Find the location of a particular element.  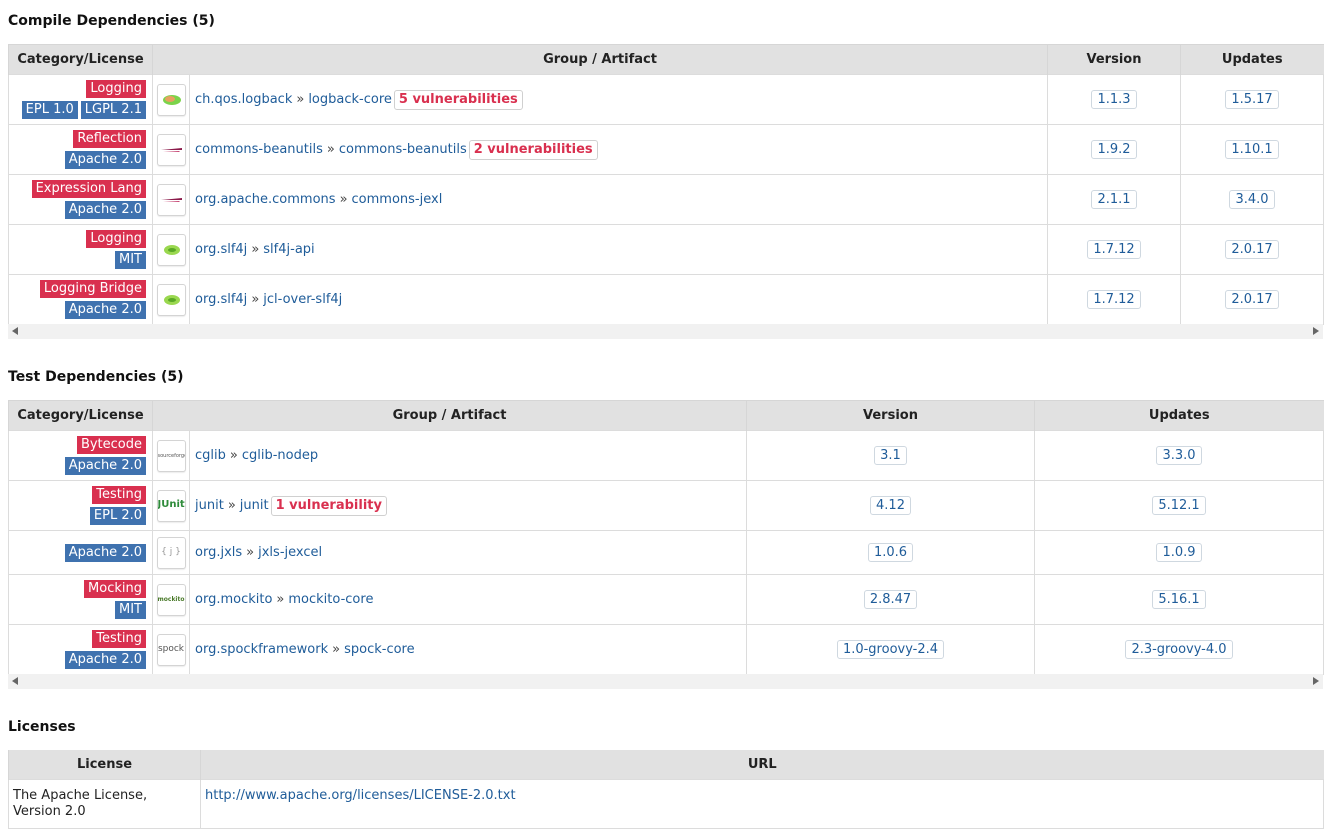

group-link: org.jxls is located at coordinates (218, 552).